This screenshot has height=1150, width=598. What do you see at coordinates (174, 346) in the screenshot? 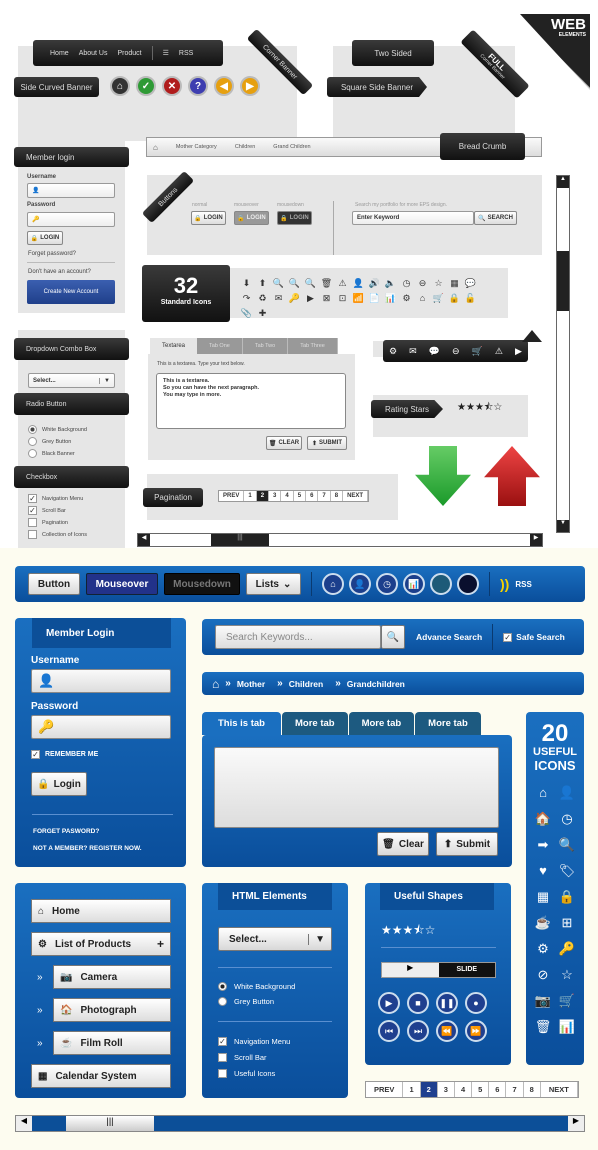
I see `tab-textarea: Textarea` at bounding box center [174, 346].